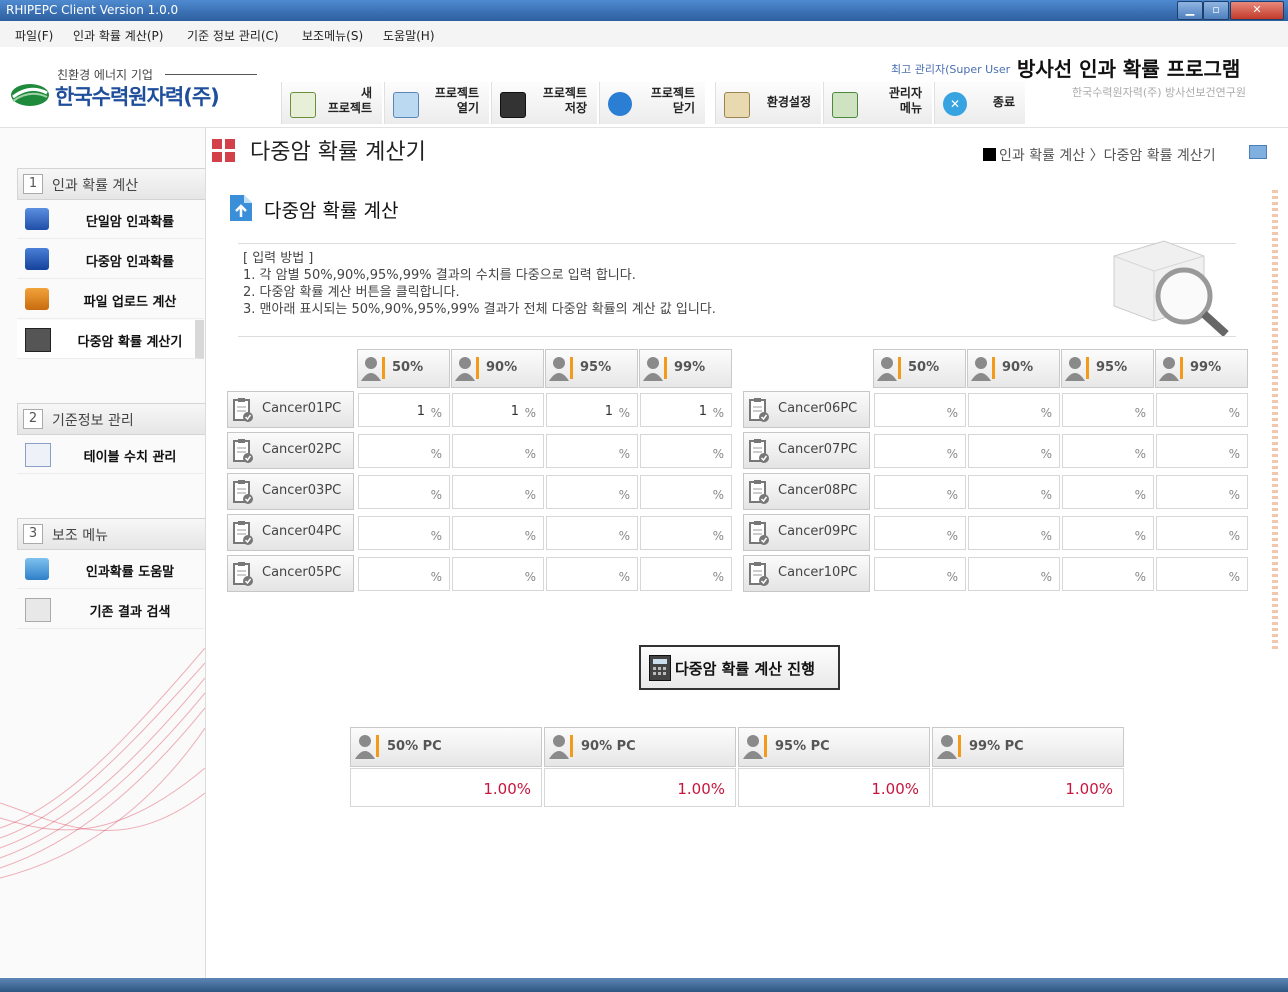 The width and height of the screenshot is (1288, 992). Describe the element at coordinates (818, 490) in the screenshot. I see `cancer-label: Cancer08PC` at that location.